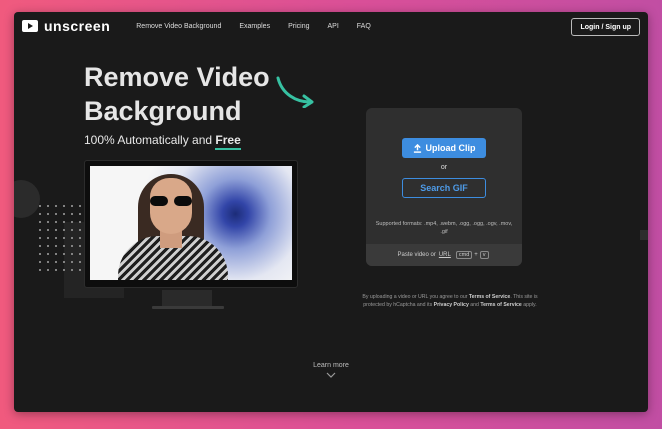 This screenshot has width=662, height=429. Describe the element at coordinates (474, 304) in the screenshot. I see `terms-text-3: and` at that location.